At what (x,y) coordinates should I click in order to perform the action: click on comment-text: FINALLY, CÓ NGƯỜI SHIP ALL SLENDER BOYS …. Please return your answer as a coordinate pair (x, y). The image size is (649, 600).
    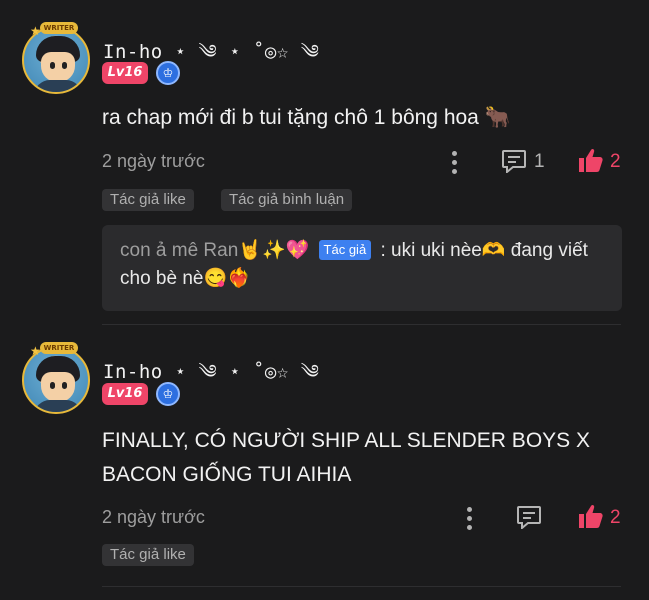
    Looking at the image, I should click on (346, 457).